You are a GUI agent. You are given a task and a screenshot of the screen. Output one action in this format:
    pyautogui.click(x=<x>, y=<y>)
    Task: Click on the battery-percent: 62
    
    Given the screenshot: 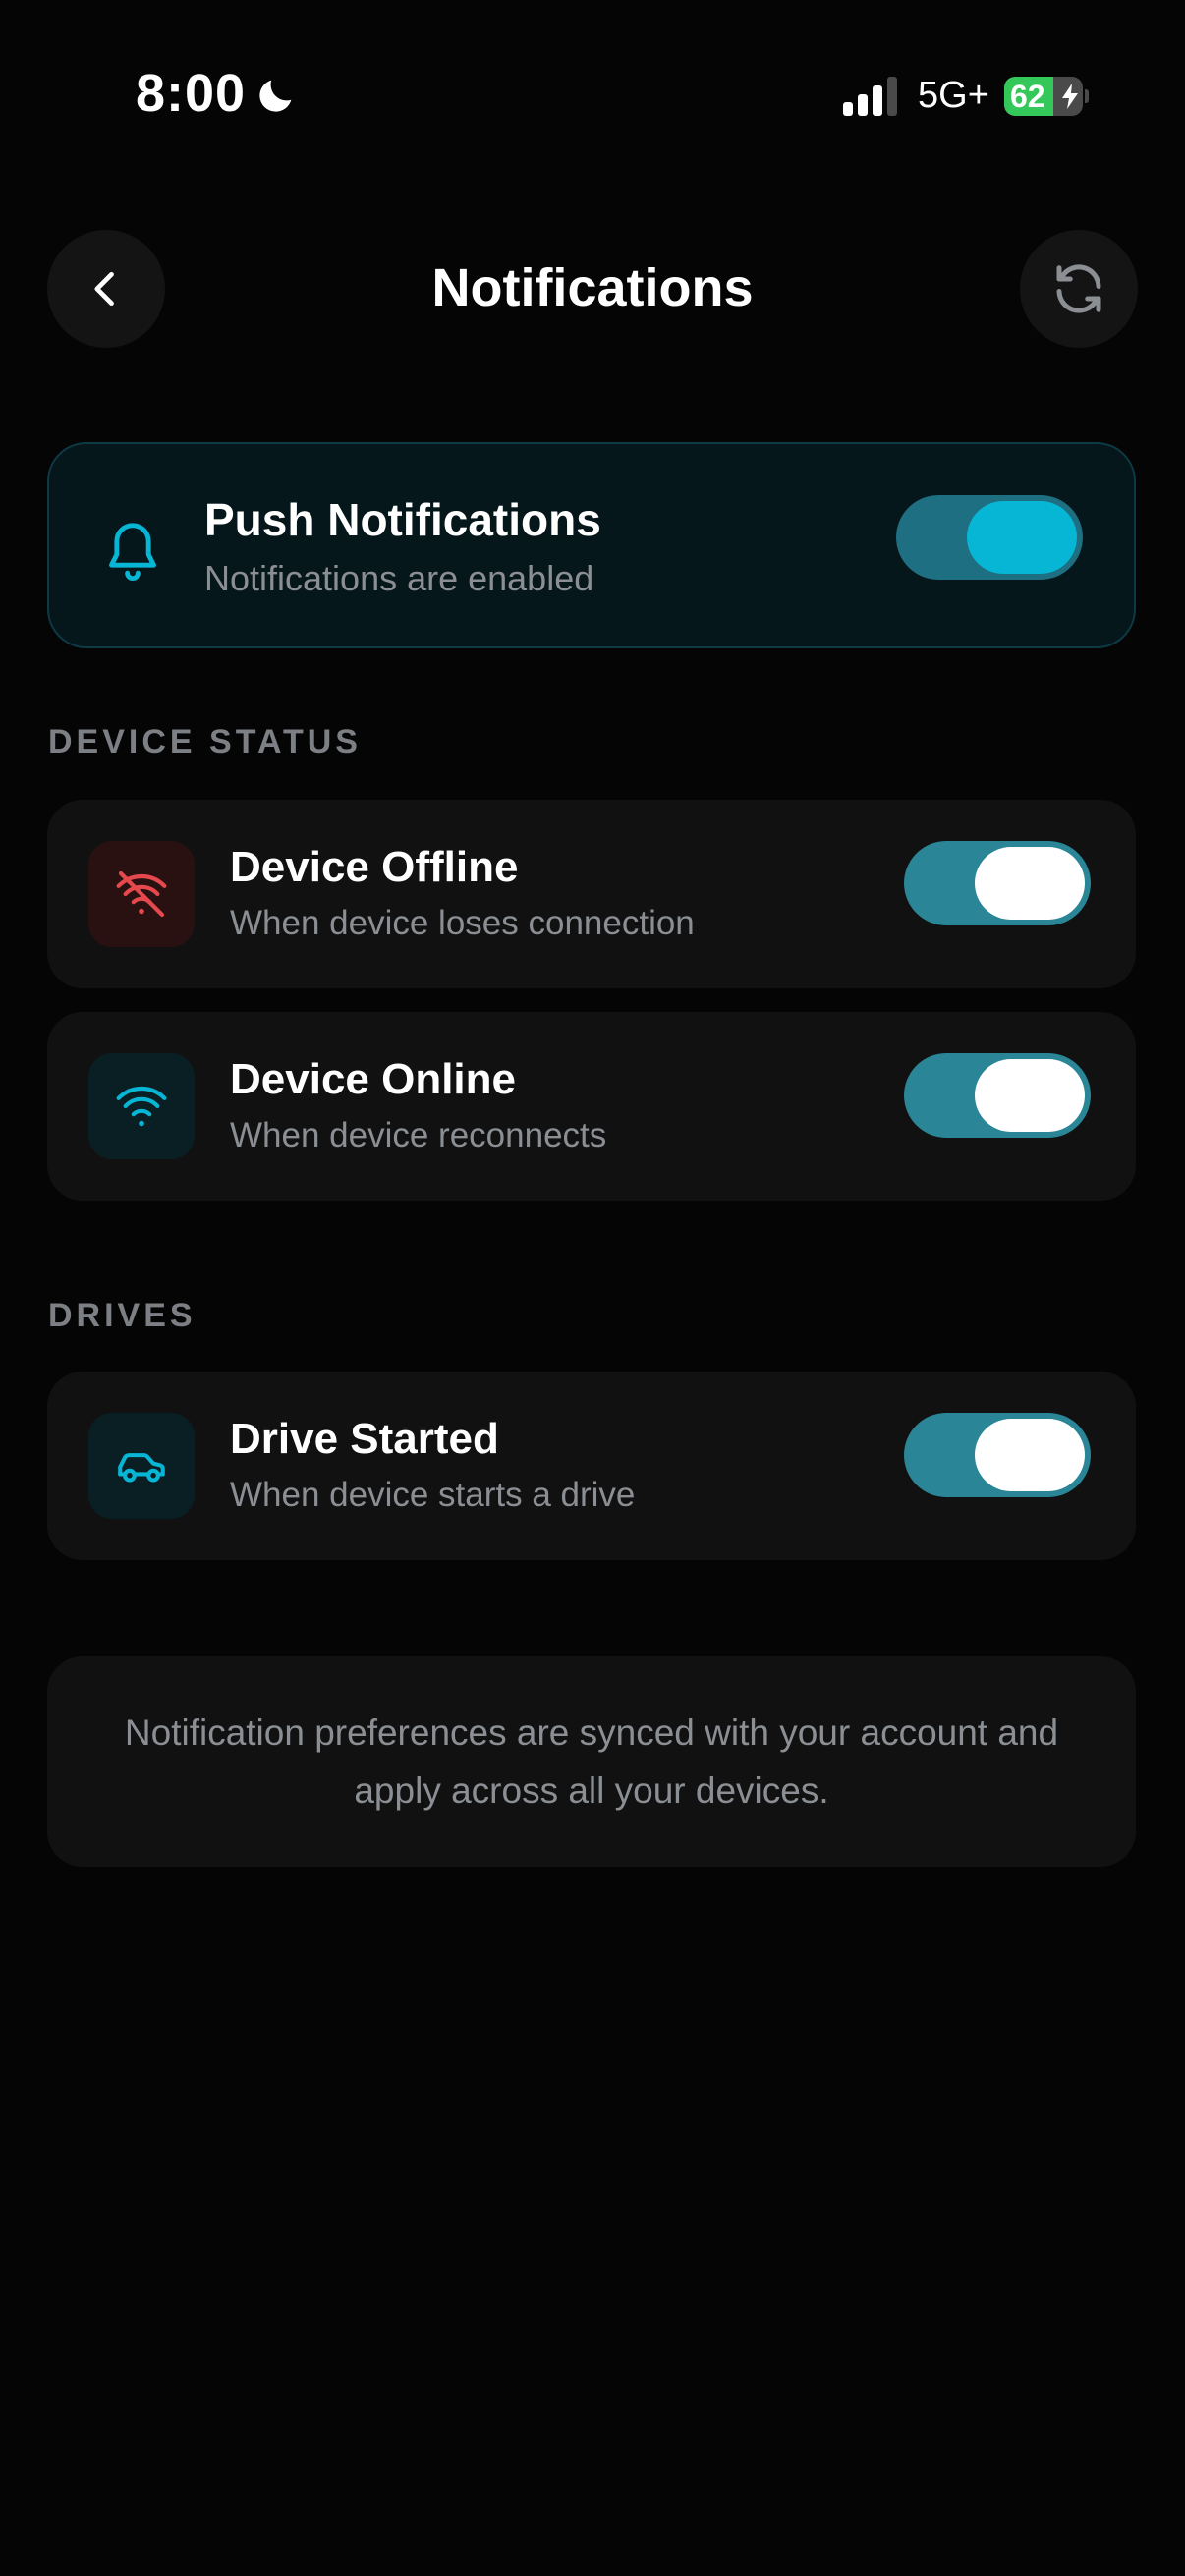 What is the action you would take?
    pyautogui.click(x=1027, y=96)
    